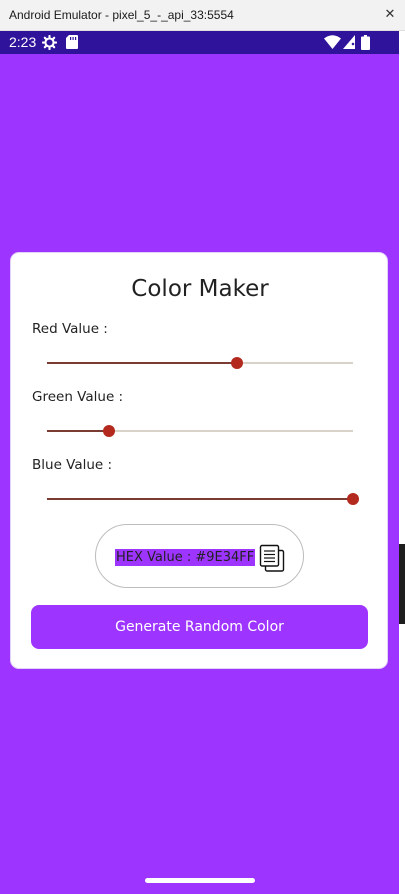 Image resolution: width=405 pixels, height=894 pixels. Describe the element at coordinates (121, 15) in the screenshot. I see `window-title: Android Emulator - pixel_5_-_api_33:5554` at that location.